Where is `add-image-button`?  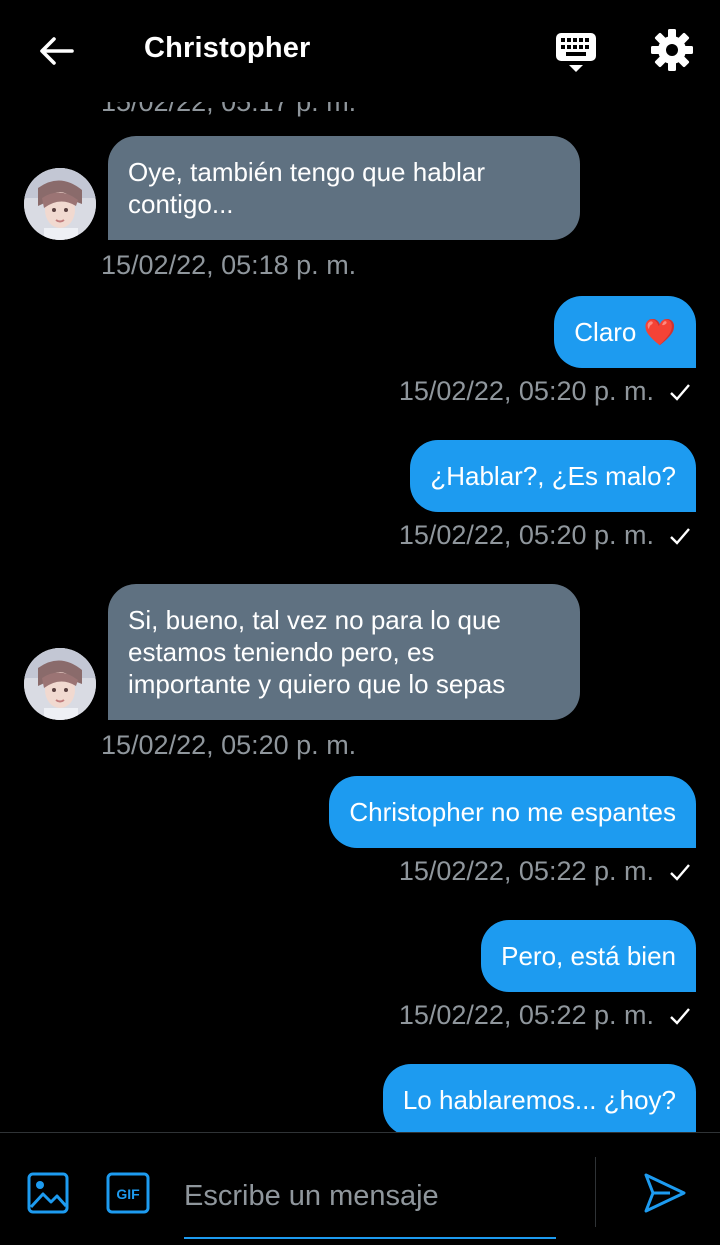 add-image-button is located at coordinates (48, 1193).